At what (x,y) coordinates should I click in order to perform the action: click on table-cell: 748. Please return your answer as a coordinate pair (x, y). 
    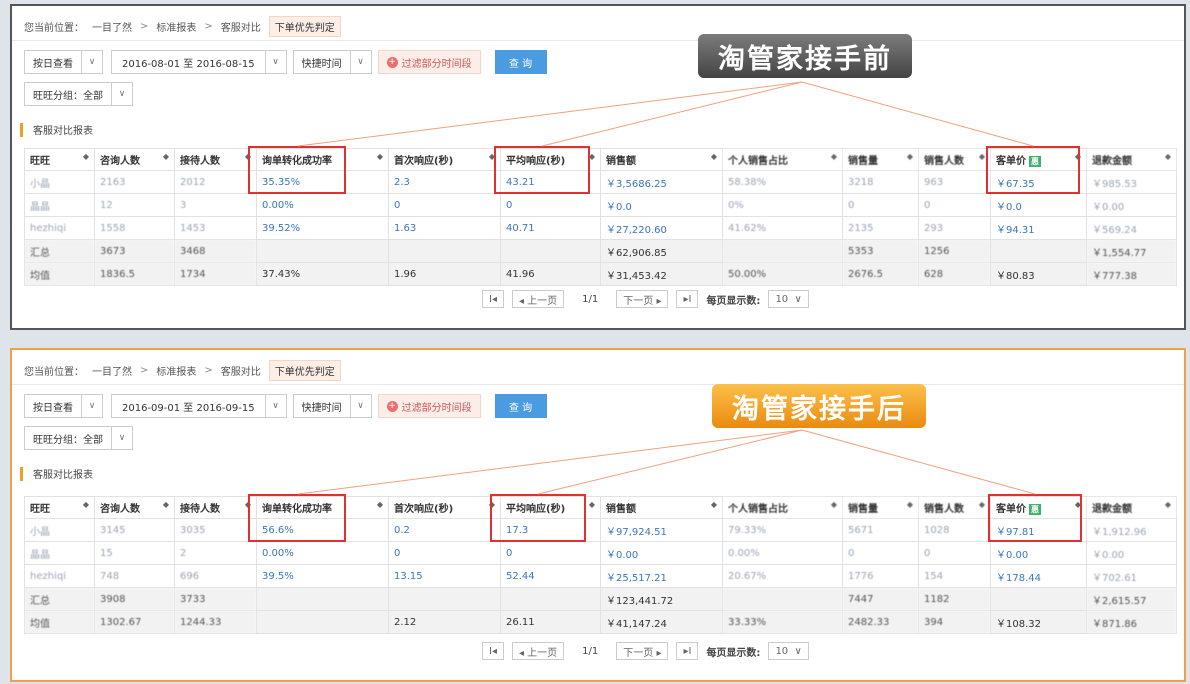
    Looking at the image, I should click on (134, 576).